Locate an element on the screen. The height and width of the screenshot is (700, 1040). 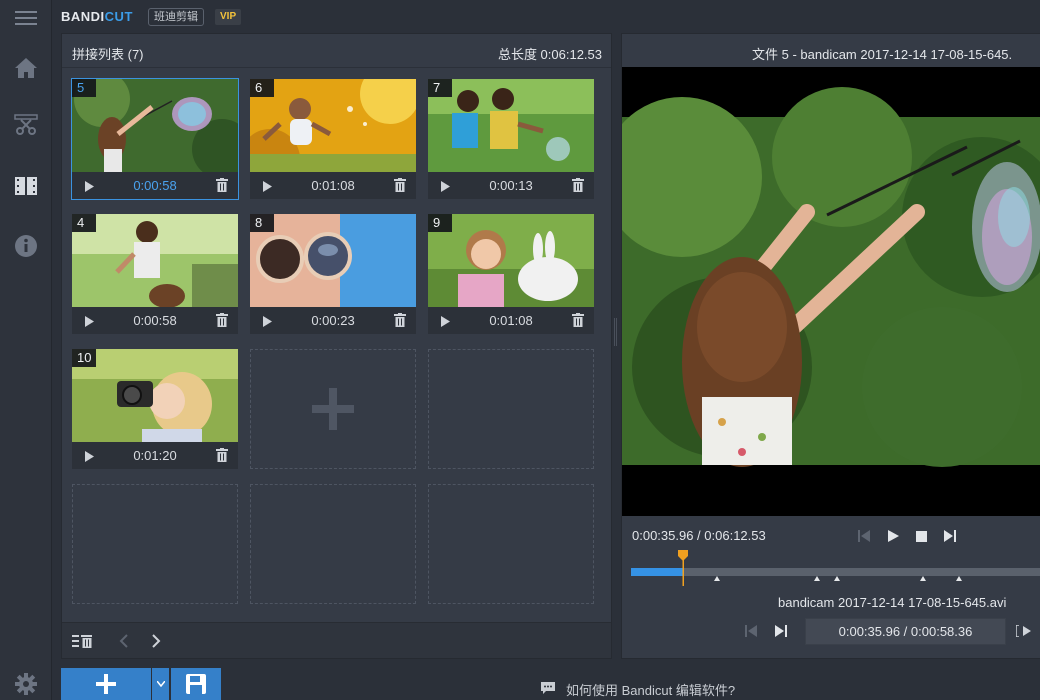
segment-file-name: bandicam 2017-12-14 17-08-15-645.avi is located at coordinates (892, 602).